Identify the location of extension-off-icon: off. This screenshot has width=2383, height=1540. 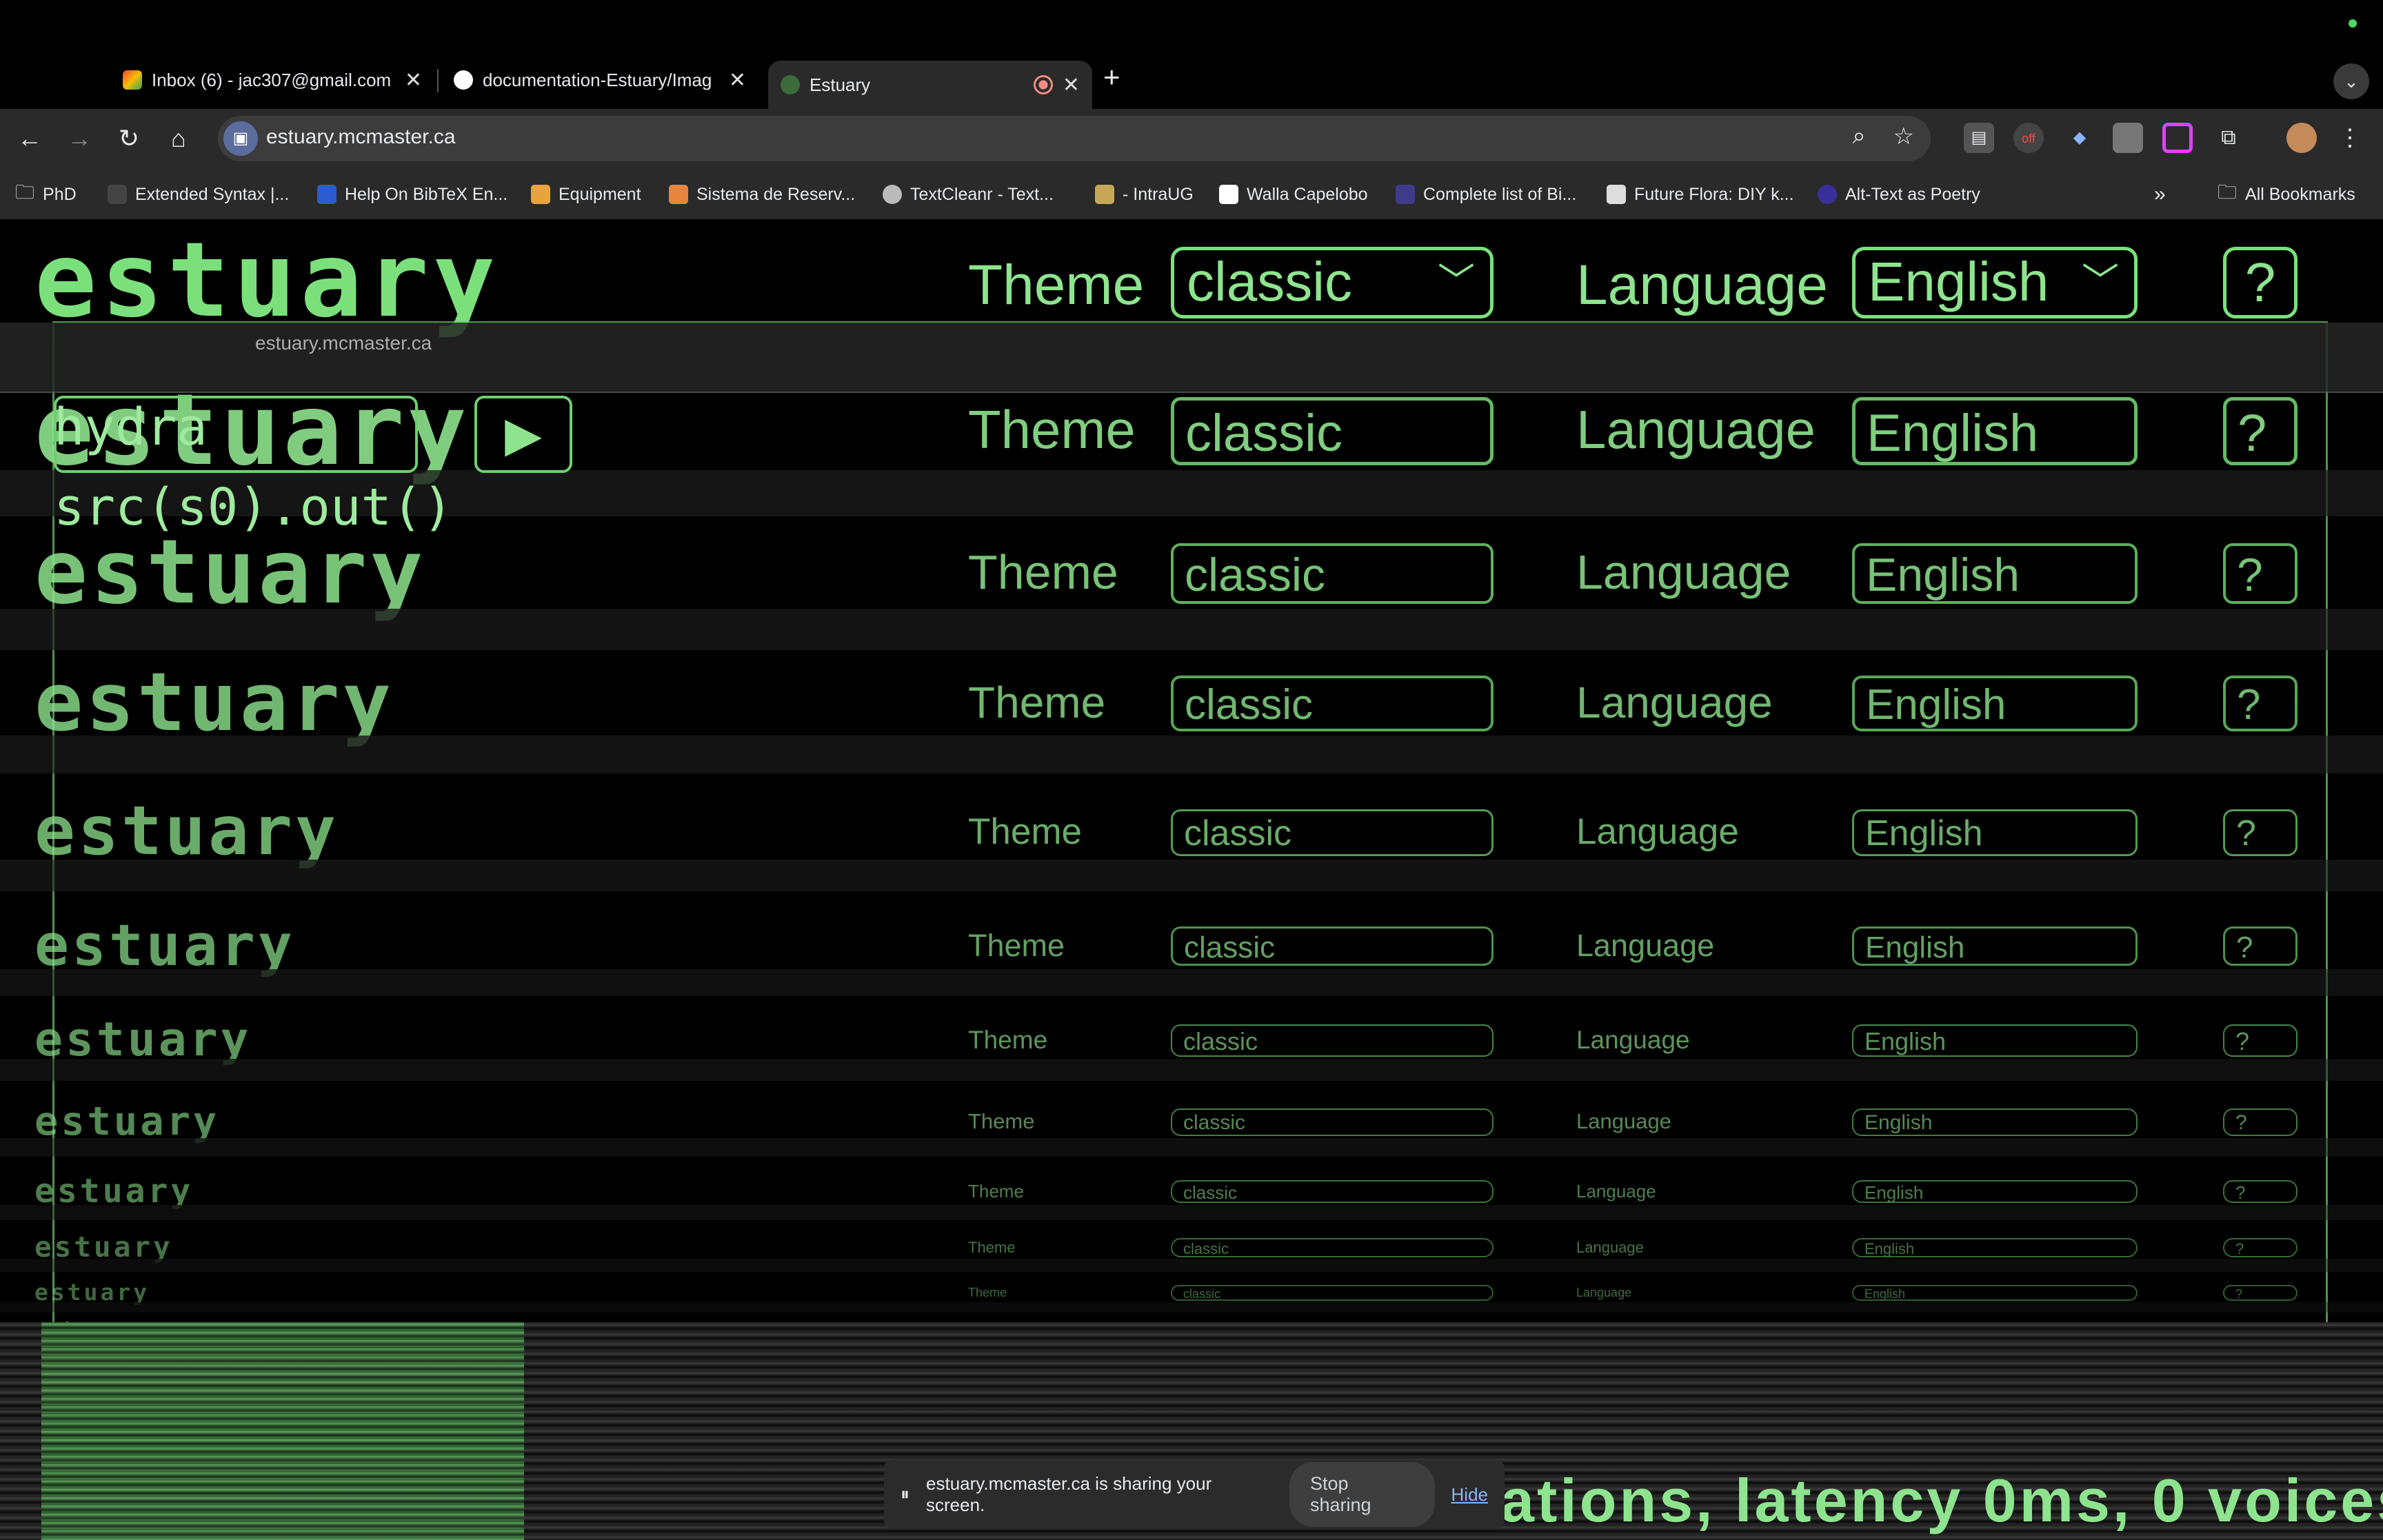
(2028, 138).